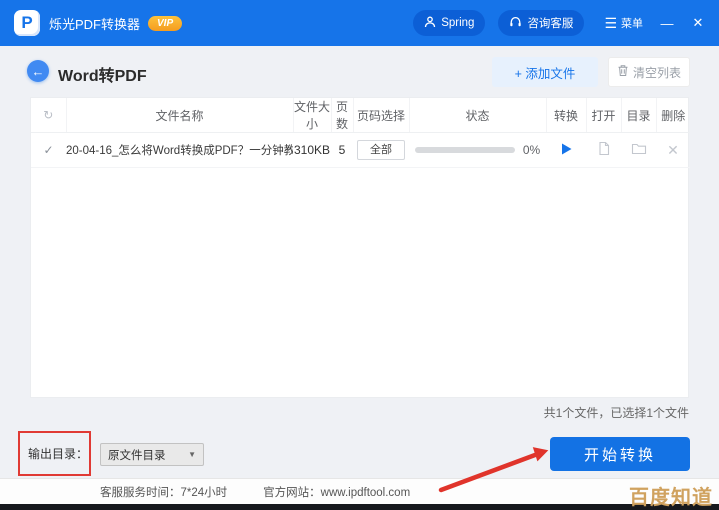  What do you see at coordinates (550, 73) in the screenshot?
I see `add-files-label: 添加文件` at bounding box center [550, 73].